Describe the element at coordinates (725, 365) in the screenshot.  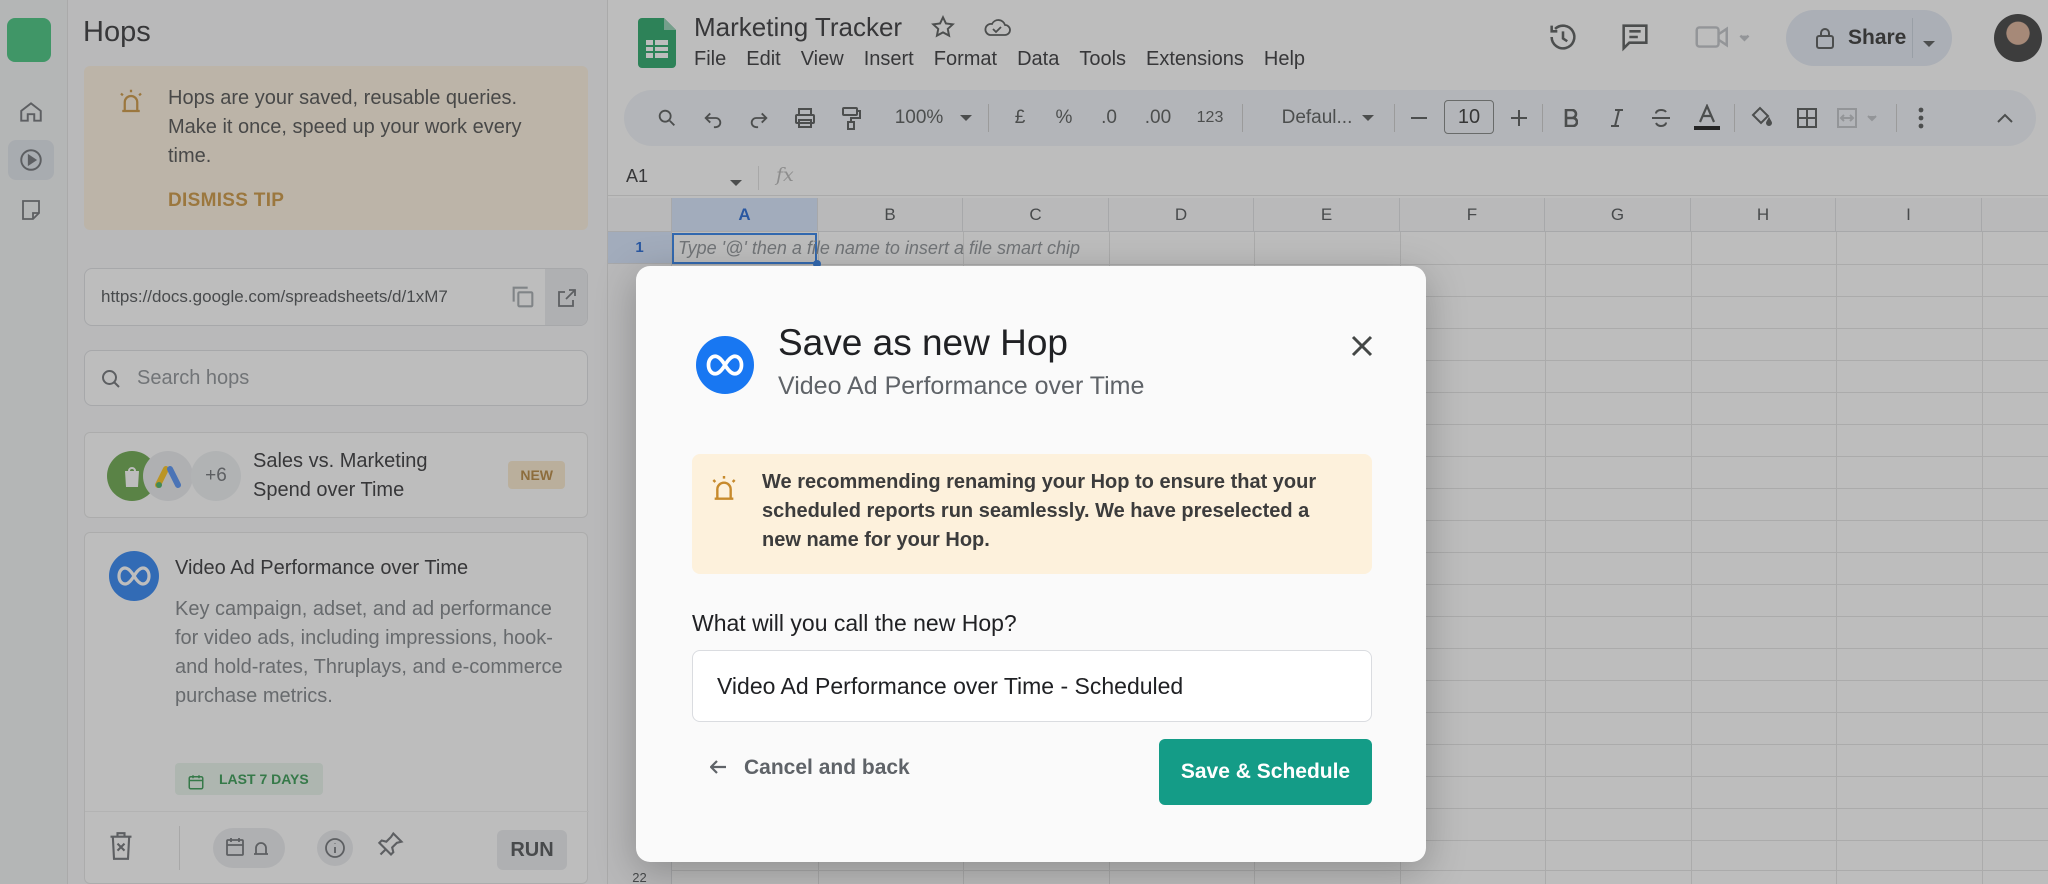
I see `meta-icon` at that location.